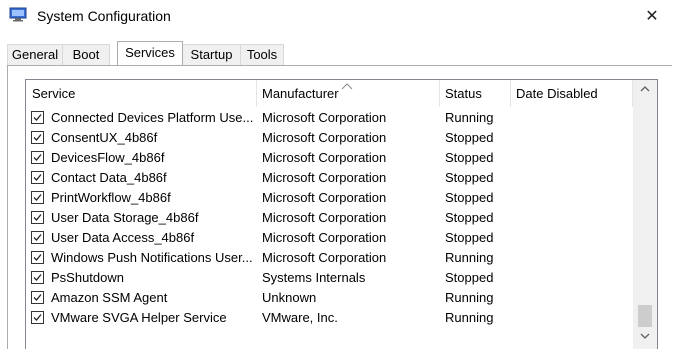  I want to click on table-row: Amazon SSM Agent Unknown Running, so click(330, 298).